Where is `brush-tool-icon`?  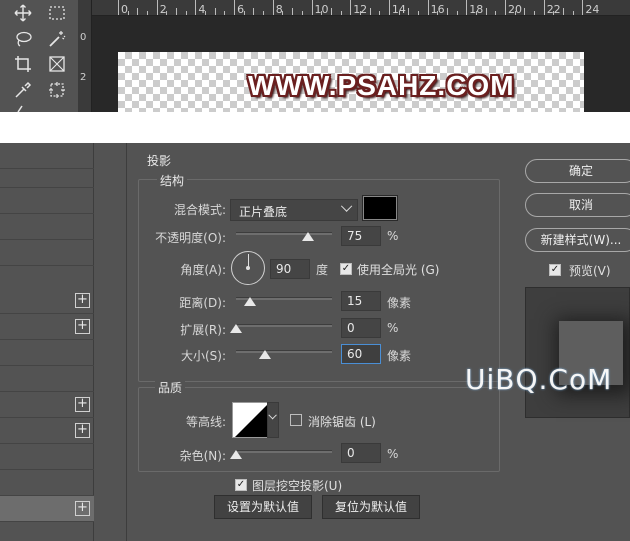 brush-tool-icon is located at coordinates (23, 108).